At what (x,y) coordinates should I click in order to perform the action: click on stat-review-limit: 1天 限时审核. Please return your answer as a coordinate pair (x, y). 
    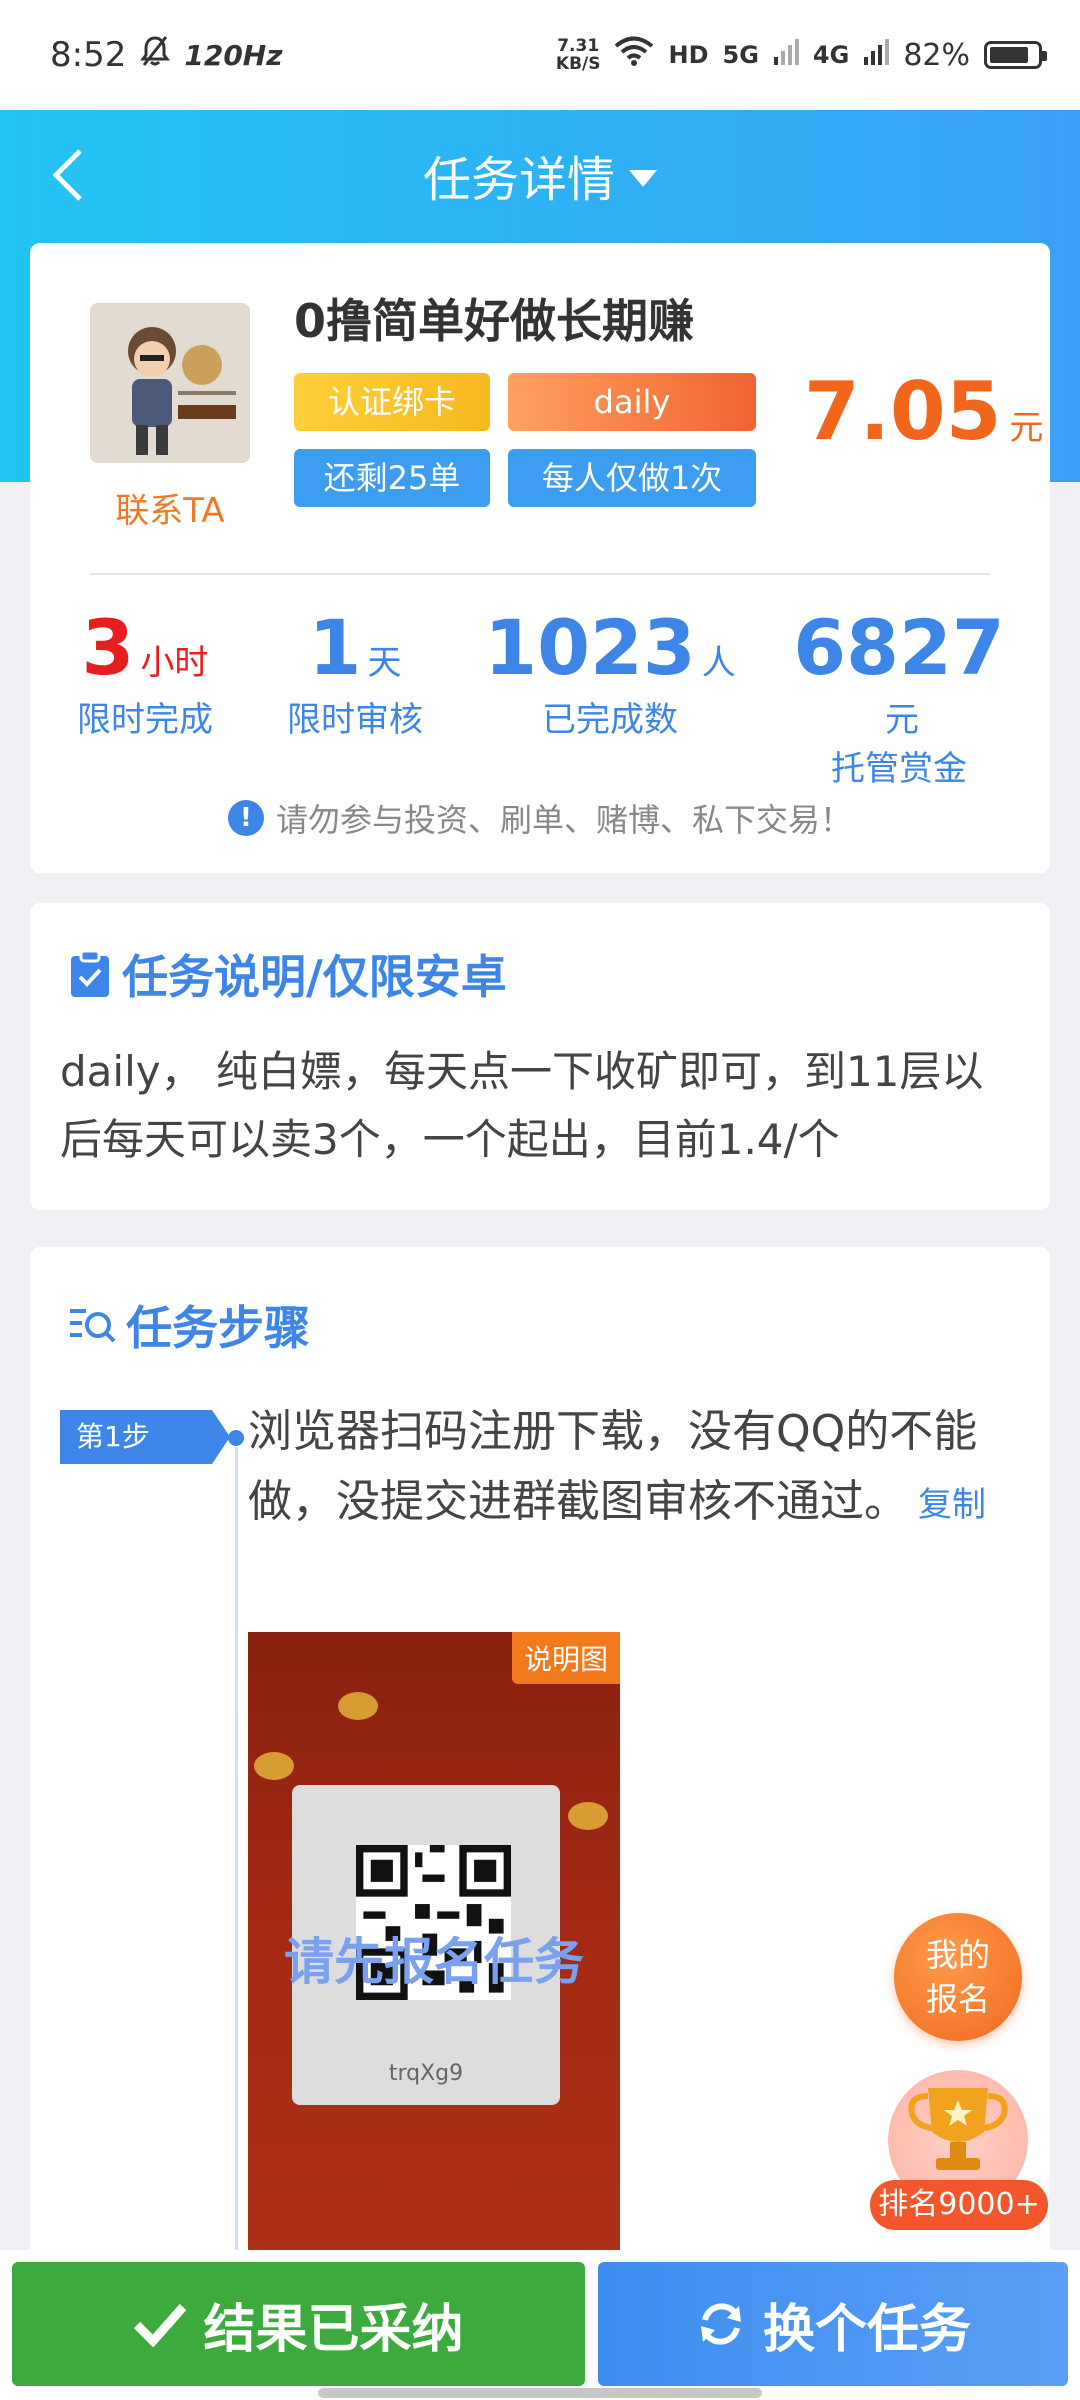
    Looking at the image, I should click on (355, 672).